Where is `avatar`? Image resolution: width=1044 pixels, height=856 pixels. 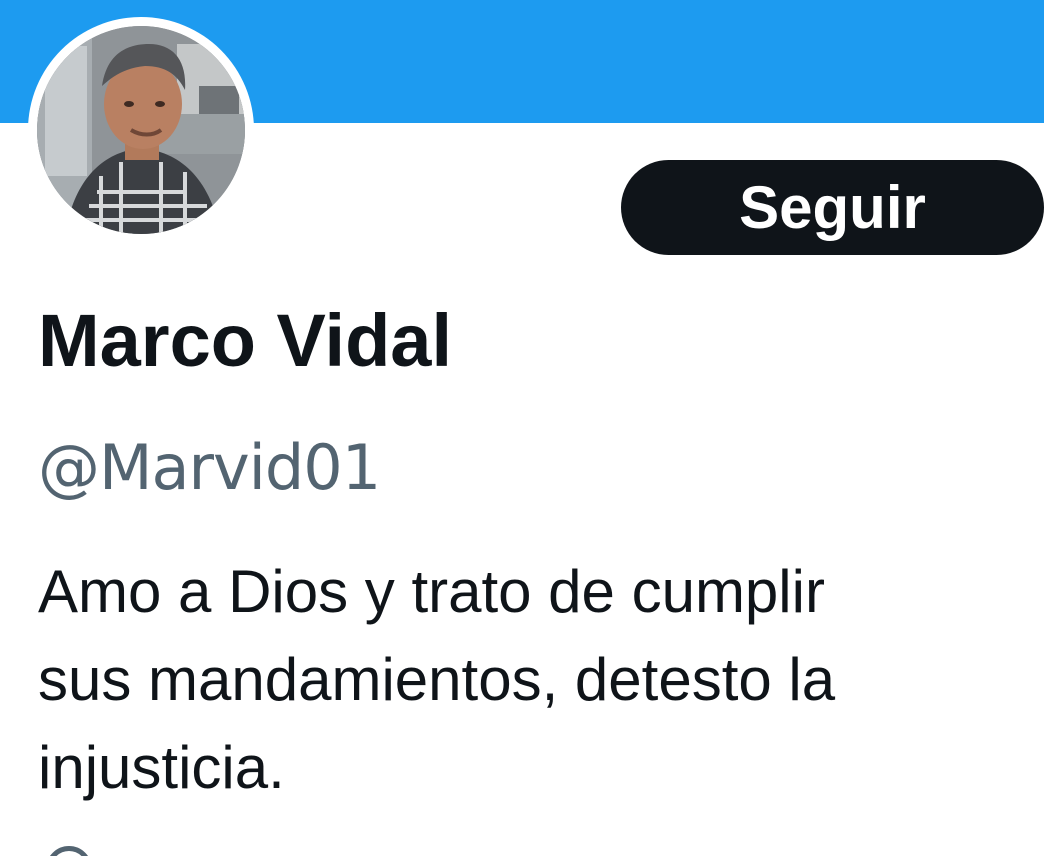
avatar is located at coordinates (141, 130).